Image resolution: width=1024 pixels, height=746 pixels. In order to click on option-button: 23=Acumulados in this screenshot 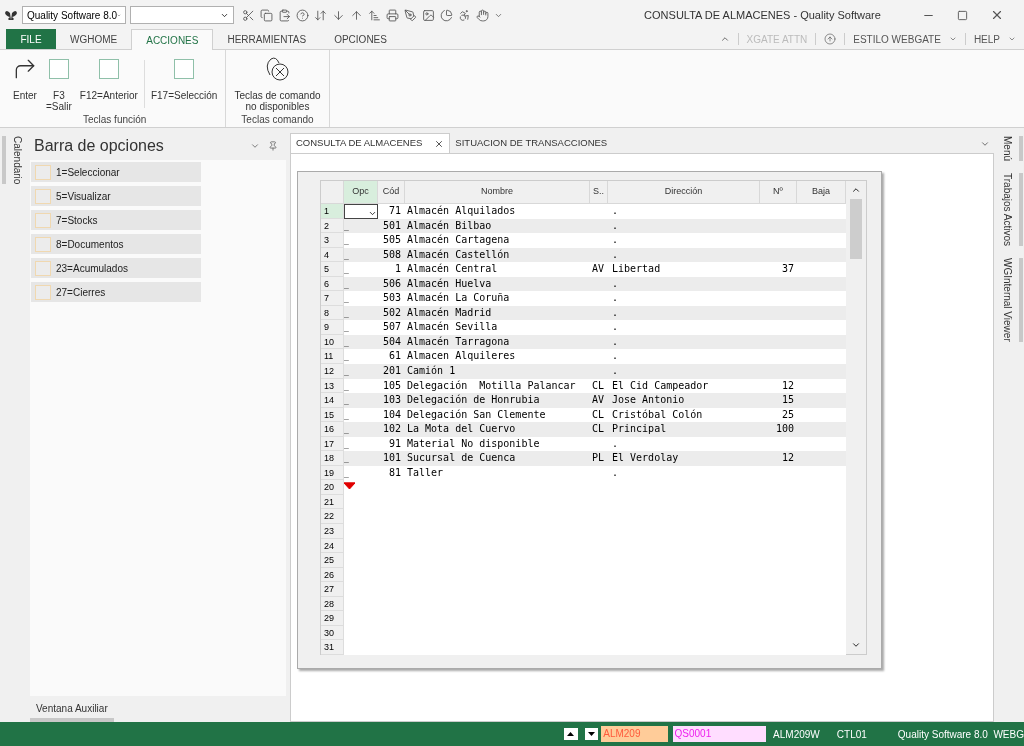, I will do `click(116, 268)`.